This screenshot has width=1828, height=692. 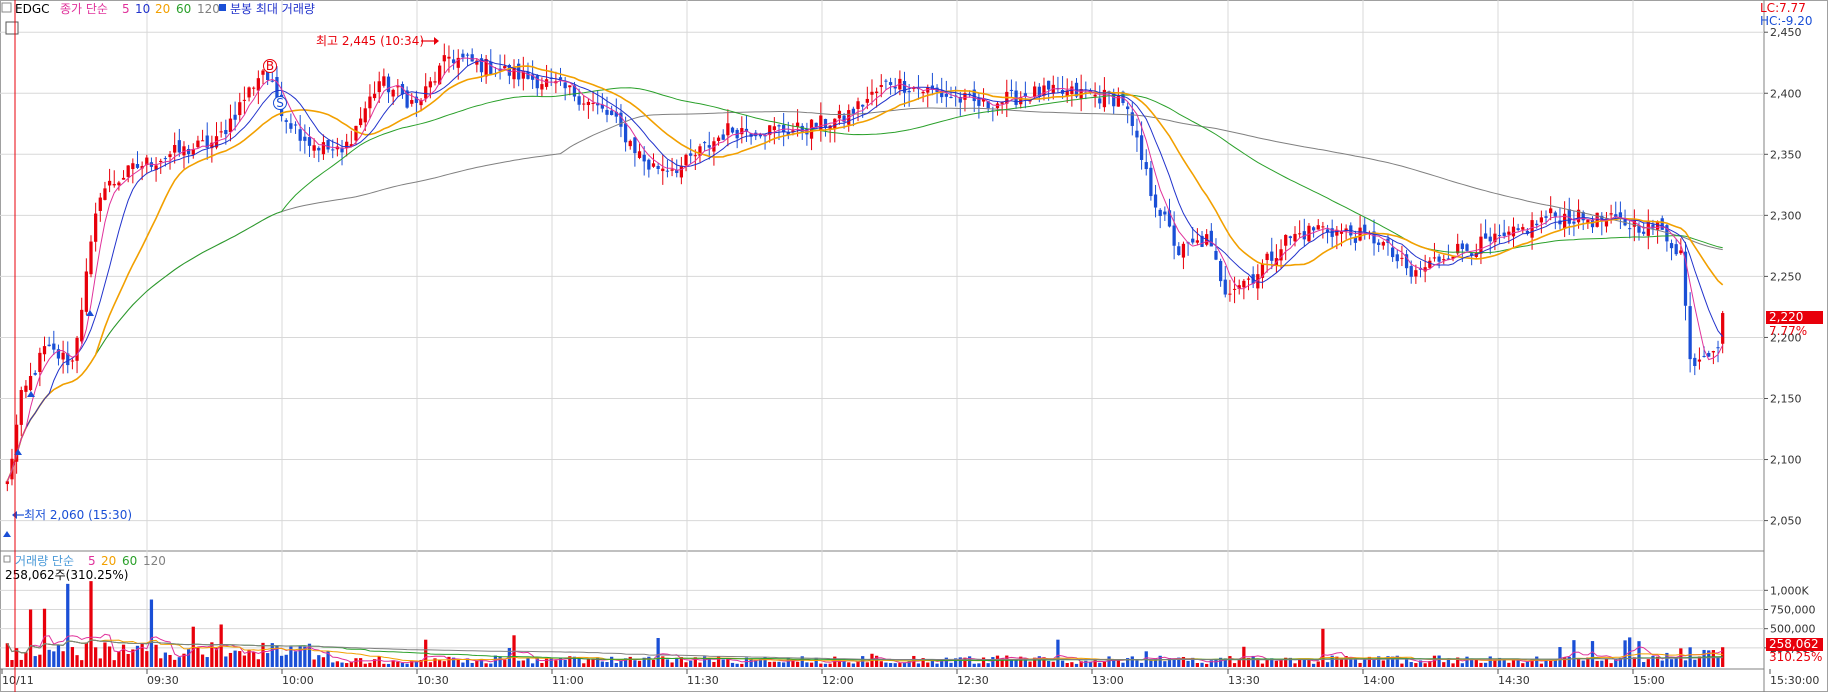 What do you see at coordinates (32, 9) in the screenshot?
I see `symbol-label: EDGC` at bounding box center [32, 9].